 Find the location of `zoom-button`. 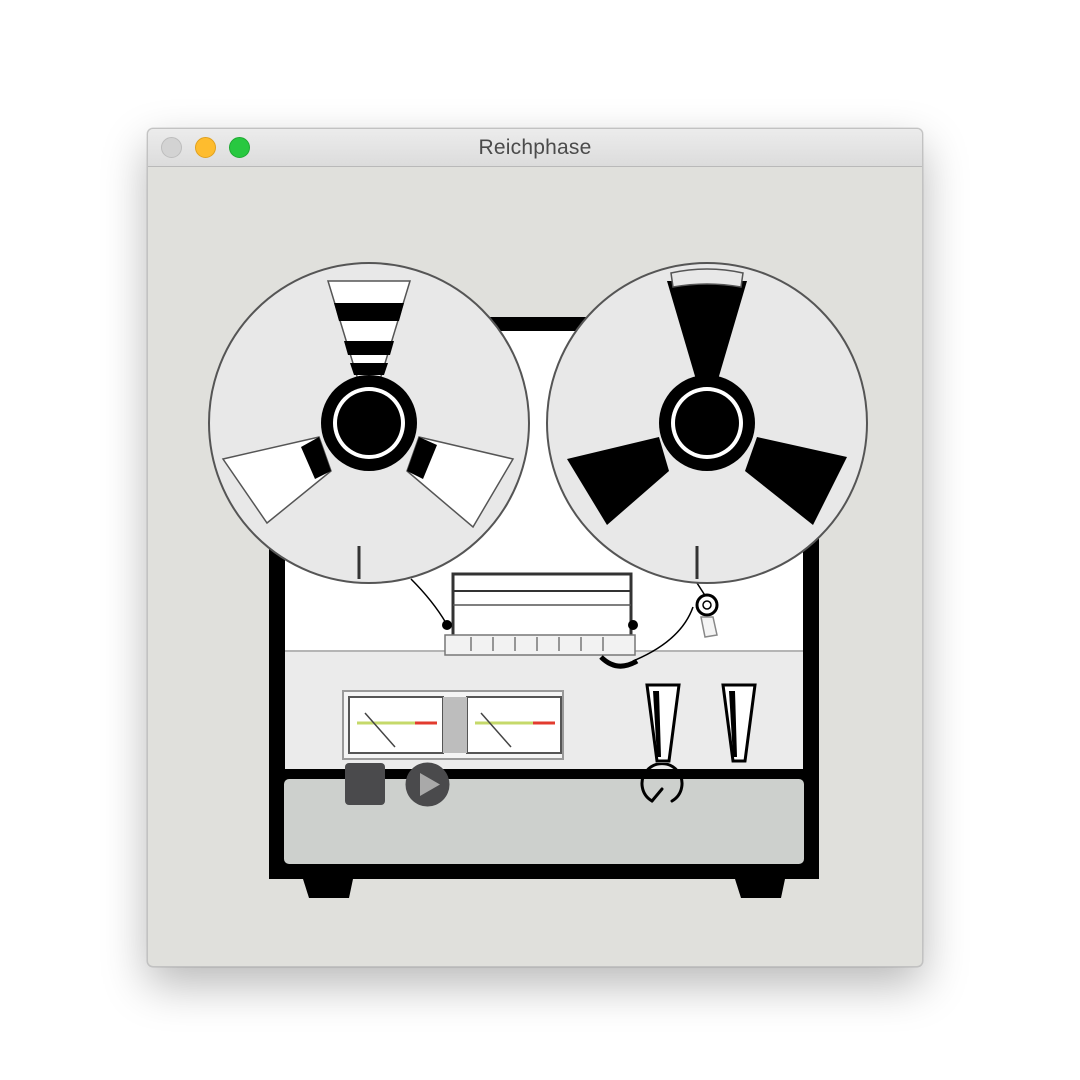

zoom-button is located at coordinates (239, 147).